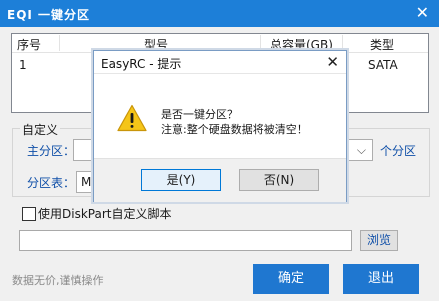 The height and width of the screenshot is (301, 439). Describe the element at coordinates (199, 114) in the screenshot. I see `dialog-message-question: 是否一键分区？` at that location.